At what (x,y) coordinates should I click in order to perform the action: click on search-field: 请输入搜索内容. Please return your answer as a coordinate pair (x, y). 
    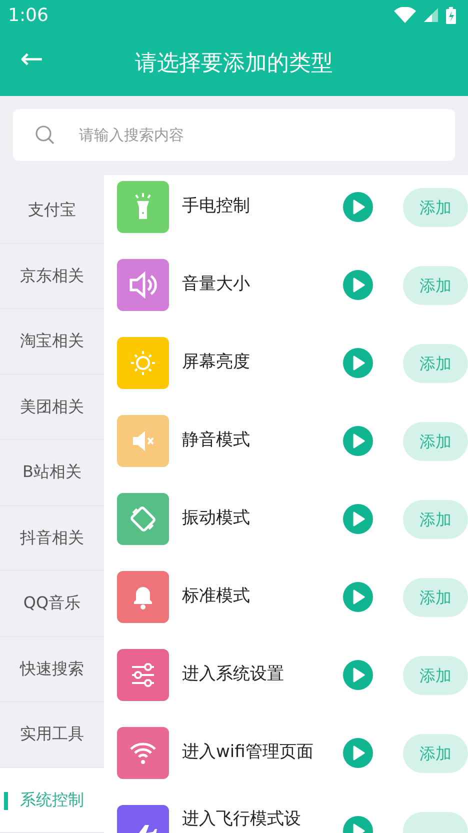
    Looking at the image, I should click on (234, 135).